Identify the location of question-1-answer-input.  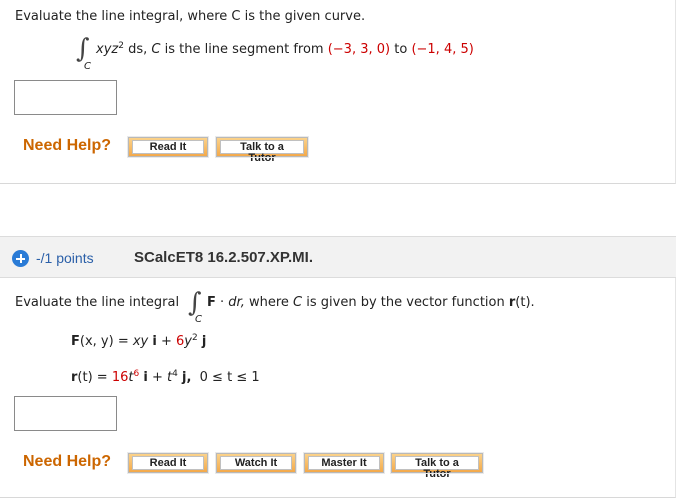
(65, 97).